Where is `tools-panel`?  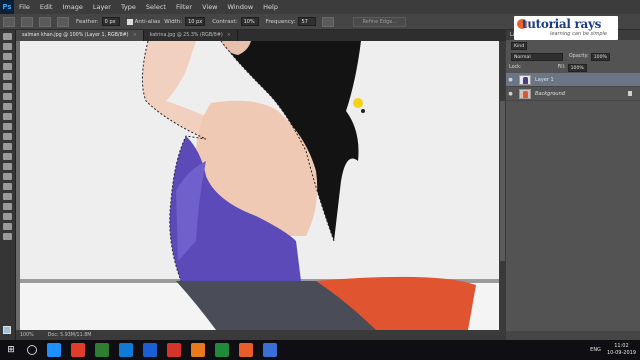 tools-panel is located at coordinates (8, 185).